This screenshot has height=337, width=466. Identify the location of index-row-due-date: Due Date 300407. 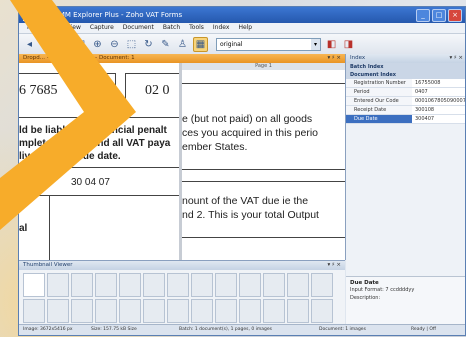
(405, 119).